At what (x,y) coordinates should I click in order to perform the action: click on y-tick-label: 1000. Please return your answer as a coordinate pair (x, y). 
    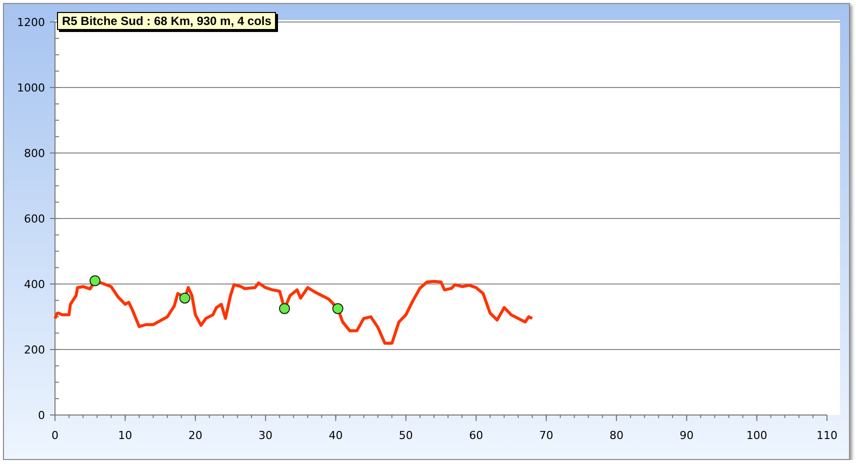
    Looking at the image, I should click on (31, 88).